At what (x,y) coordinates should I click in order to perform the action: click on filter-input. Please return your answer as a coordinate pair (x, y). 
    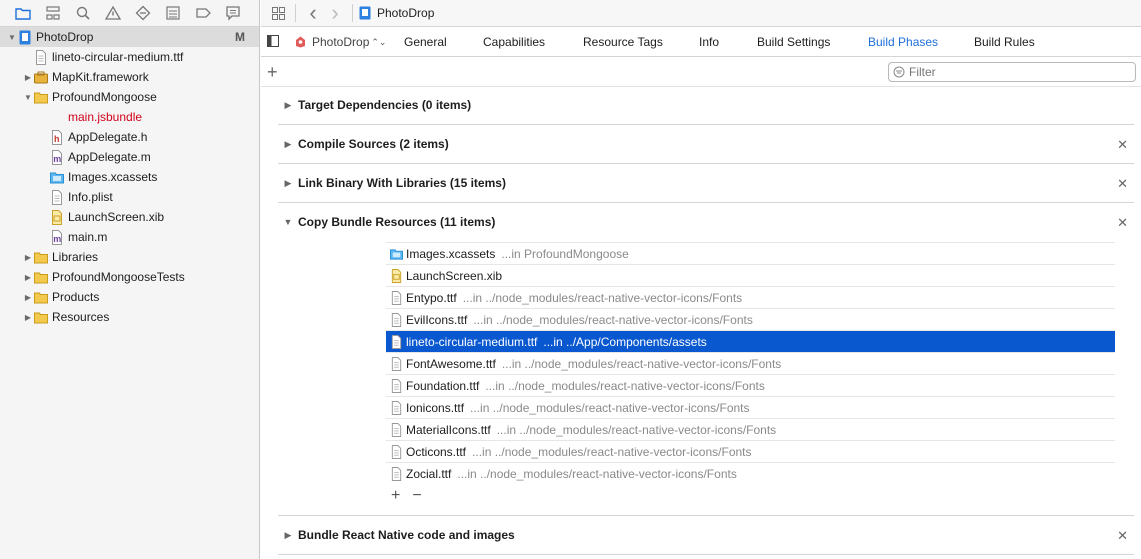
    Looking at the image, I should click on (1014, 72).